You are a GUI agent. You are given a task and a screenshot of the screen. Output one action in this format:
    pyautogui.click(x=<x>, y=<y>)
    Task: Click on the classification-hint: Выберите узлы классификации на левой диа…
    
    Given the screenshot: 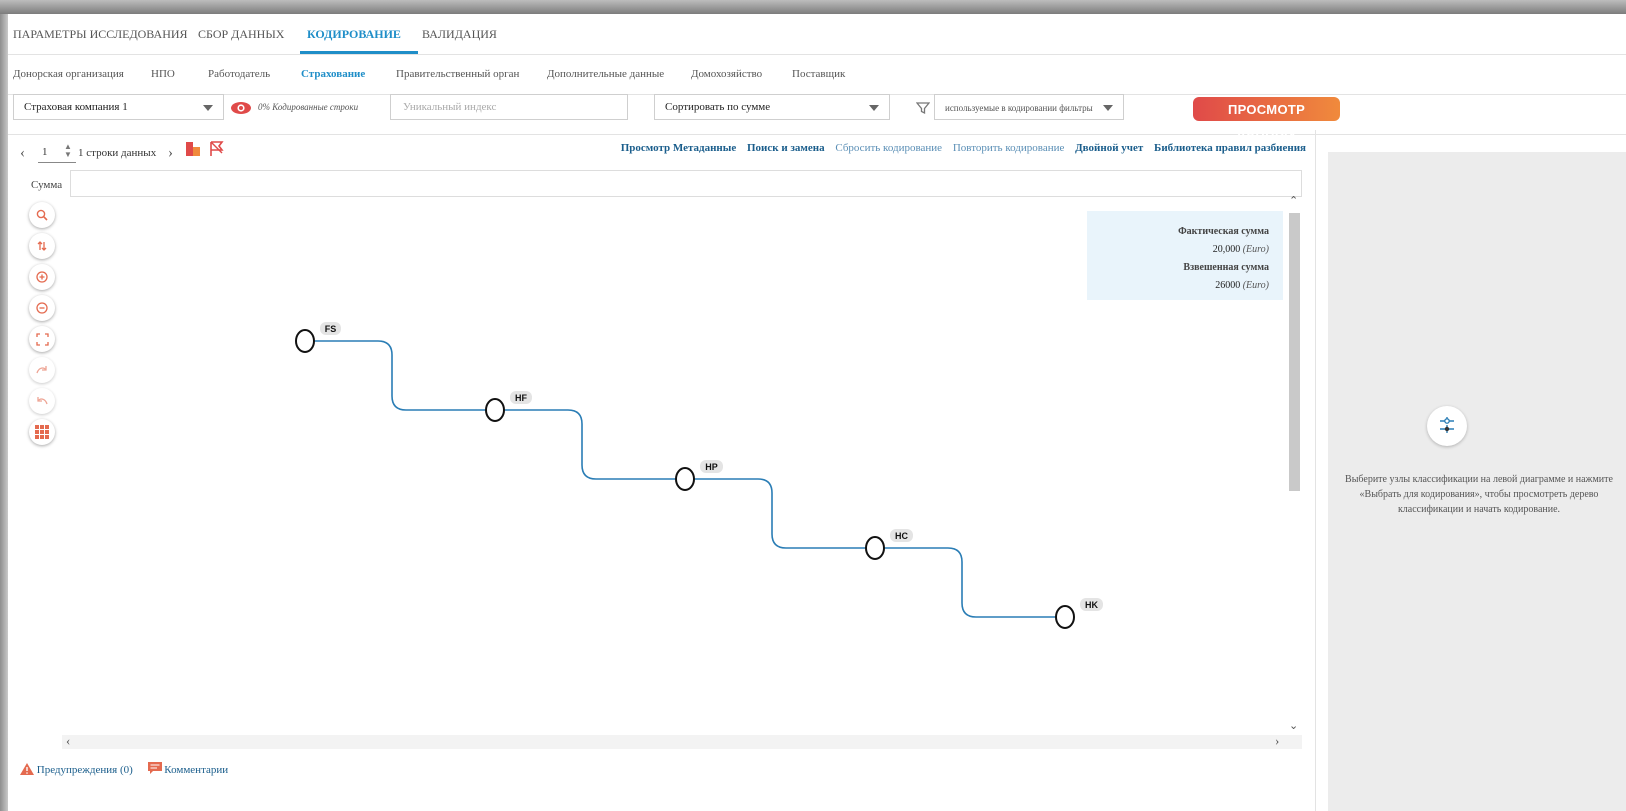 What is the action you would take?
    pyautogui.click(x=1479, y=494)
    